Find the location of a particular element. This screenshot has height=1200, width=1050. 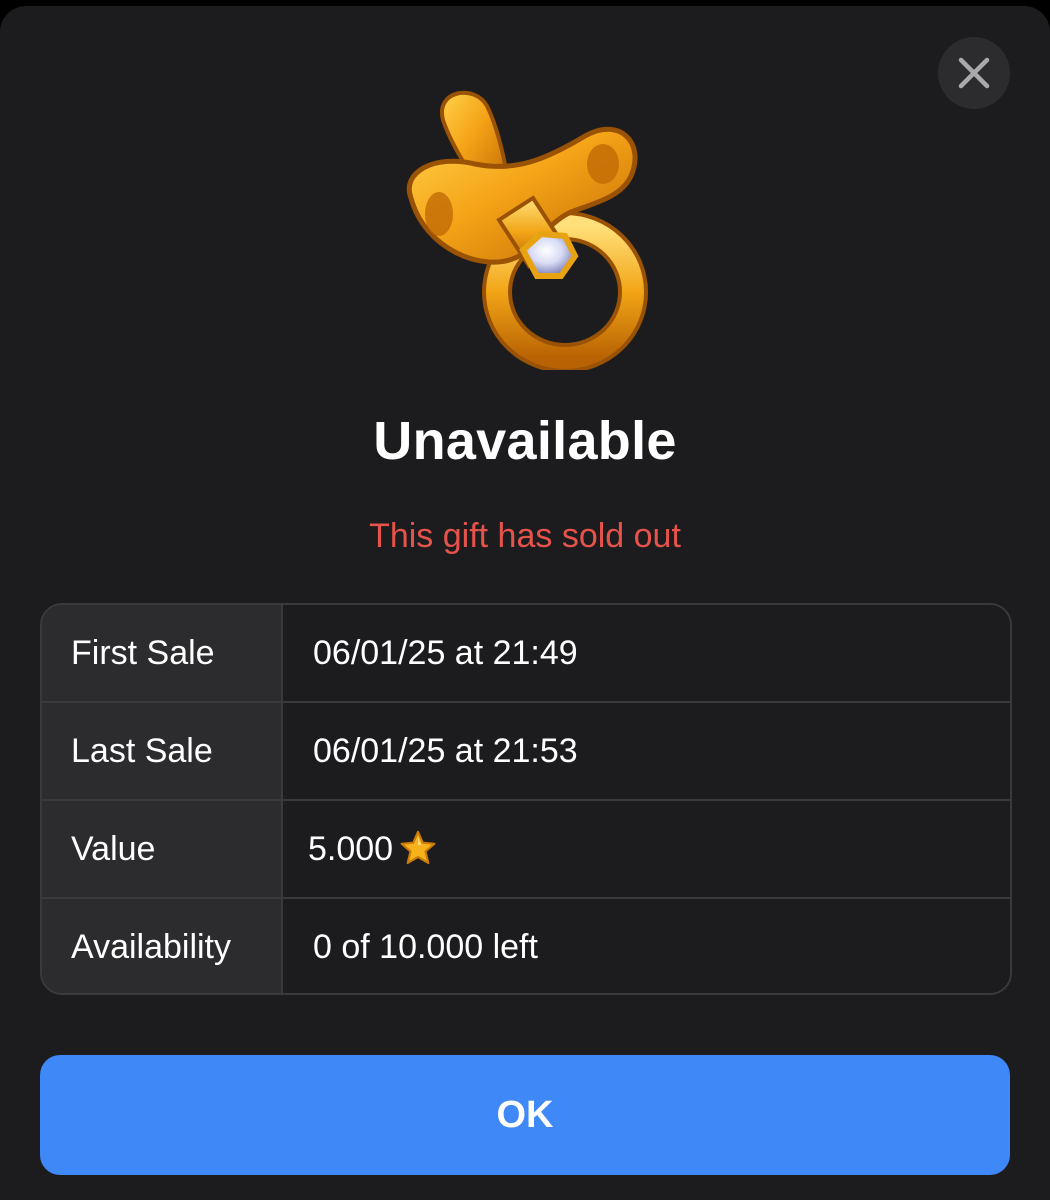

availability-label: Availability is located at coordinates (162, 946).